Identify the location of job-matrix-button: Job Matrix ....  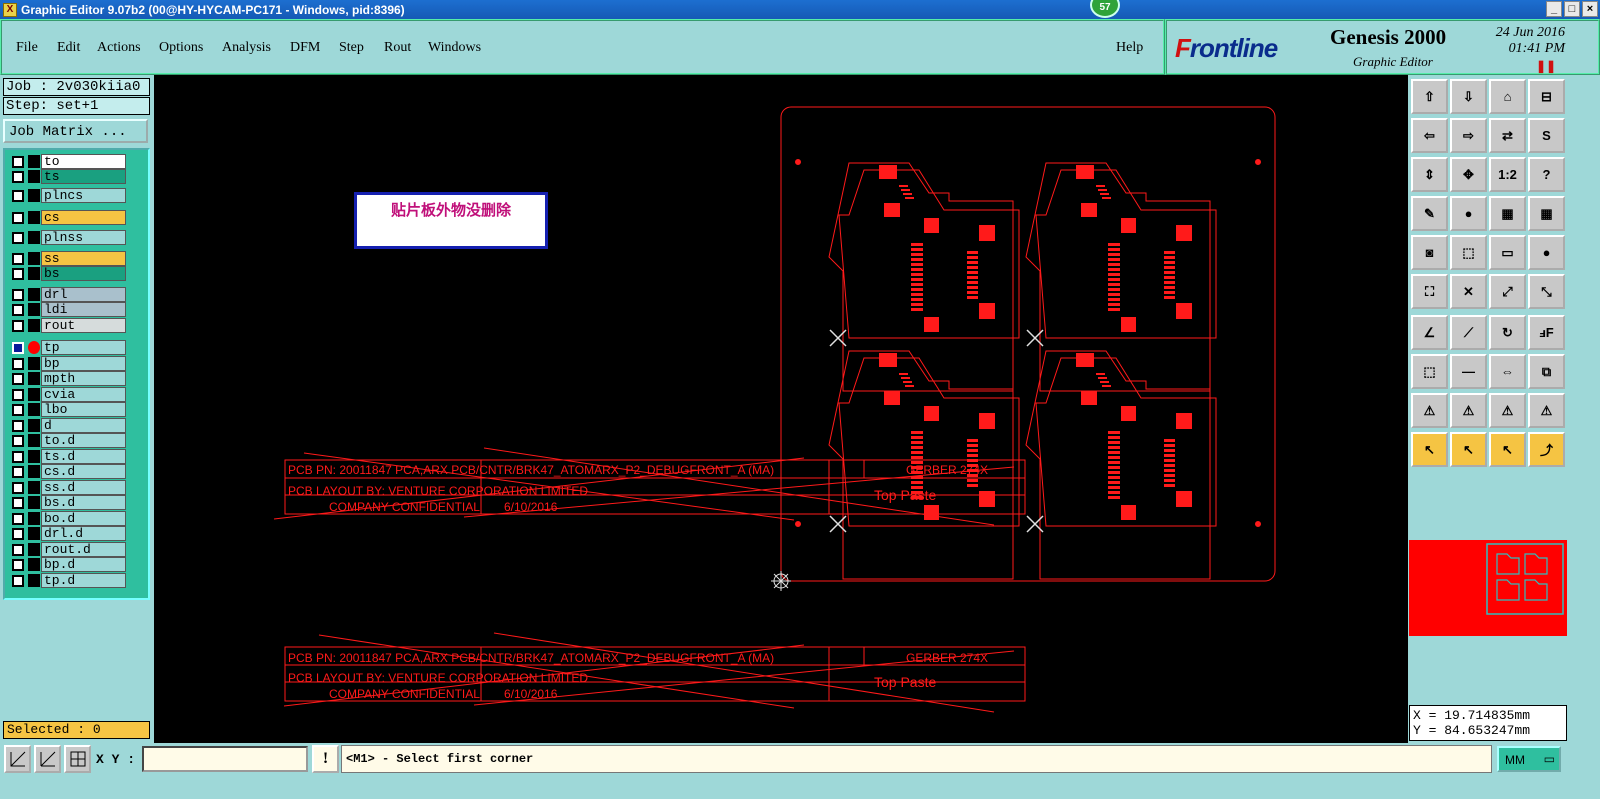
(75, 131).